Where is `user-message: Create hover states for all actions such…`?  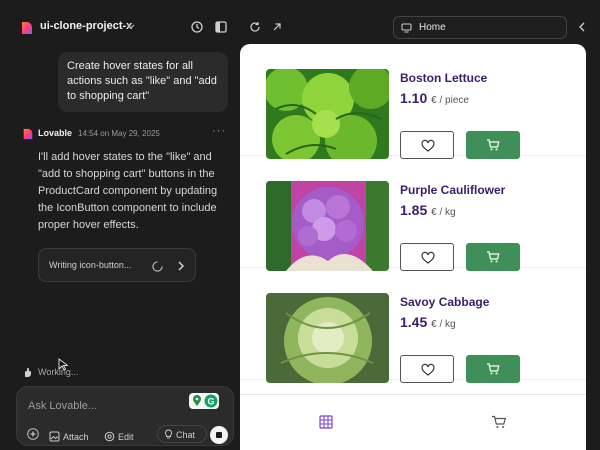 user-message: Create hover states for all actions such… is located at coordinates (143, 82).